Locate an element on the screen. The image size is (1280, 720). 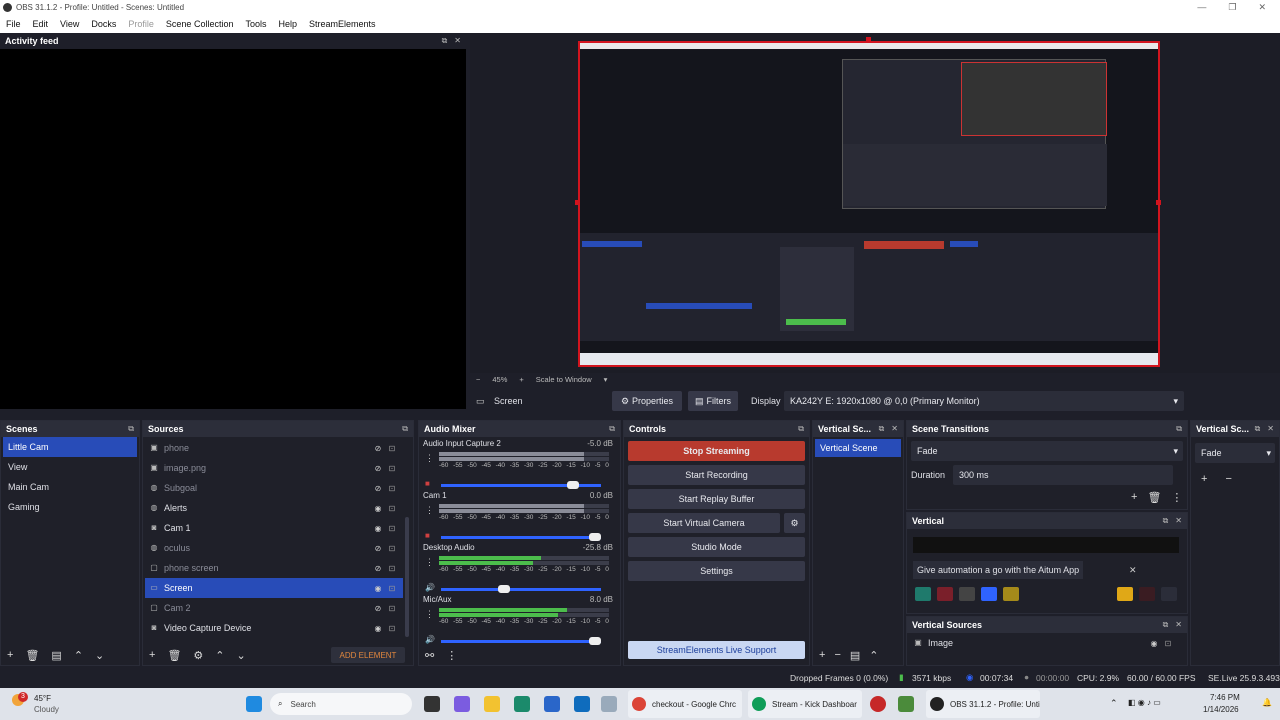
app-icon is located at coordinates (609, 704).